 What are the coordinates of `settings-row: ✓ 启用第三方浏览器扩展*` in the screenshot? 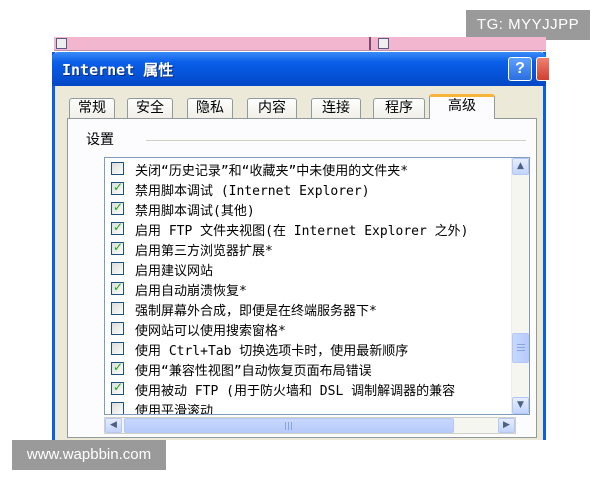 It's located at (308, 249).